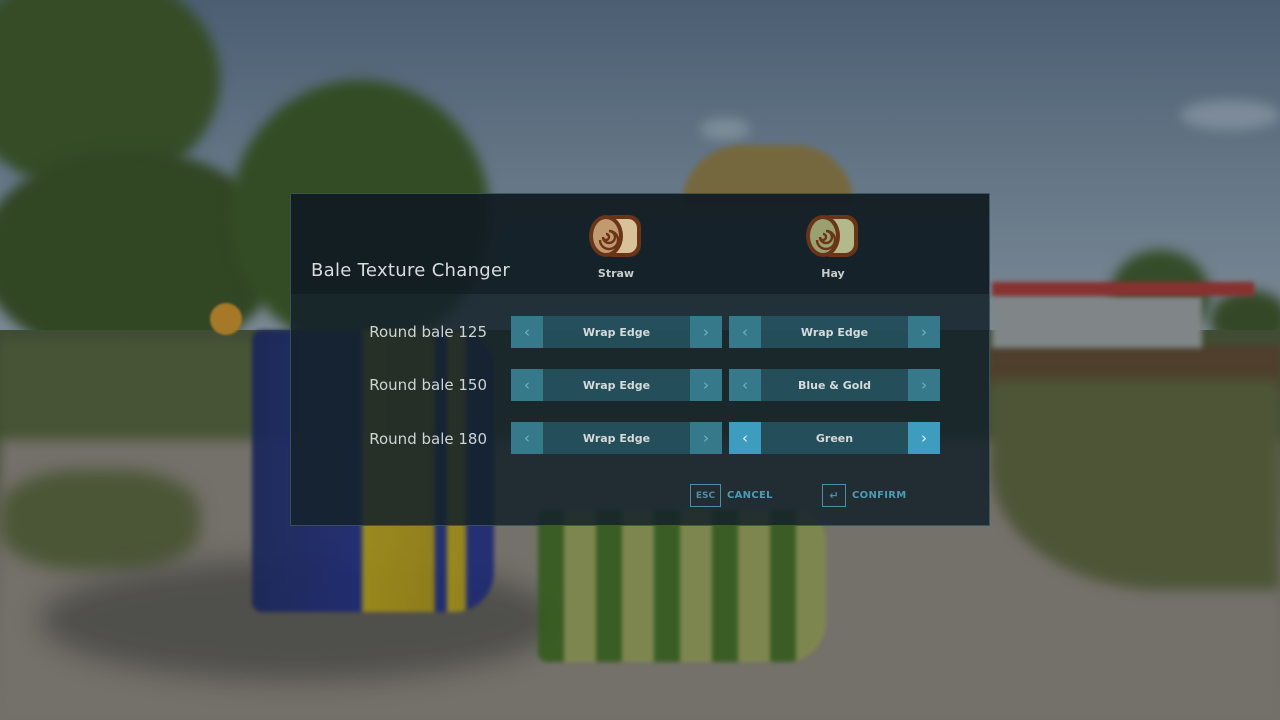  Describe the element at coordinates (833, 236) in the screenshot. I see `hay-bale-icon` at that location.